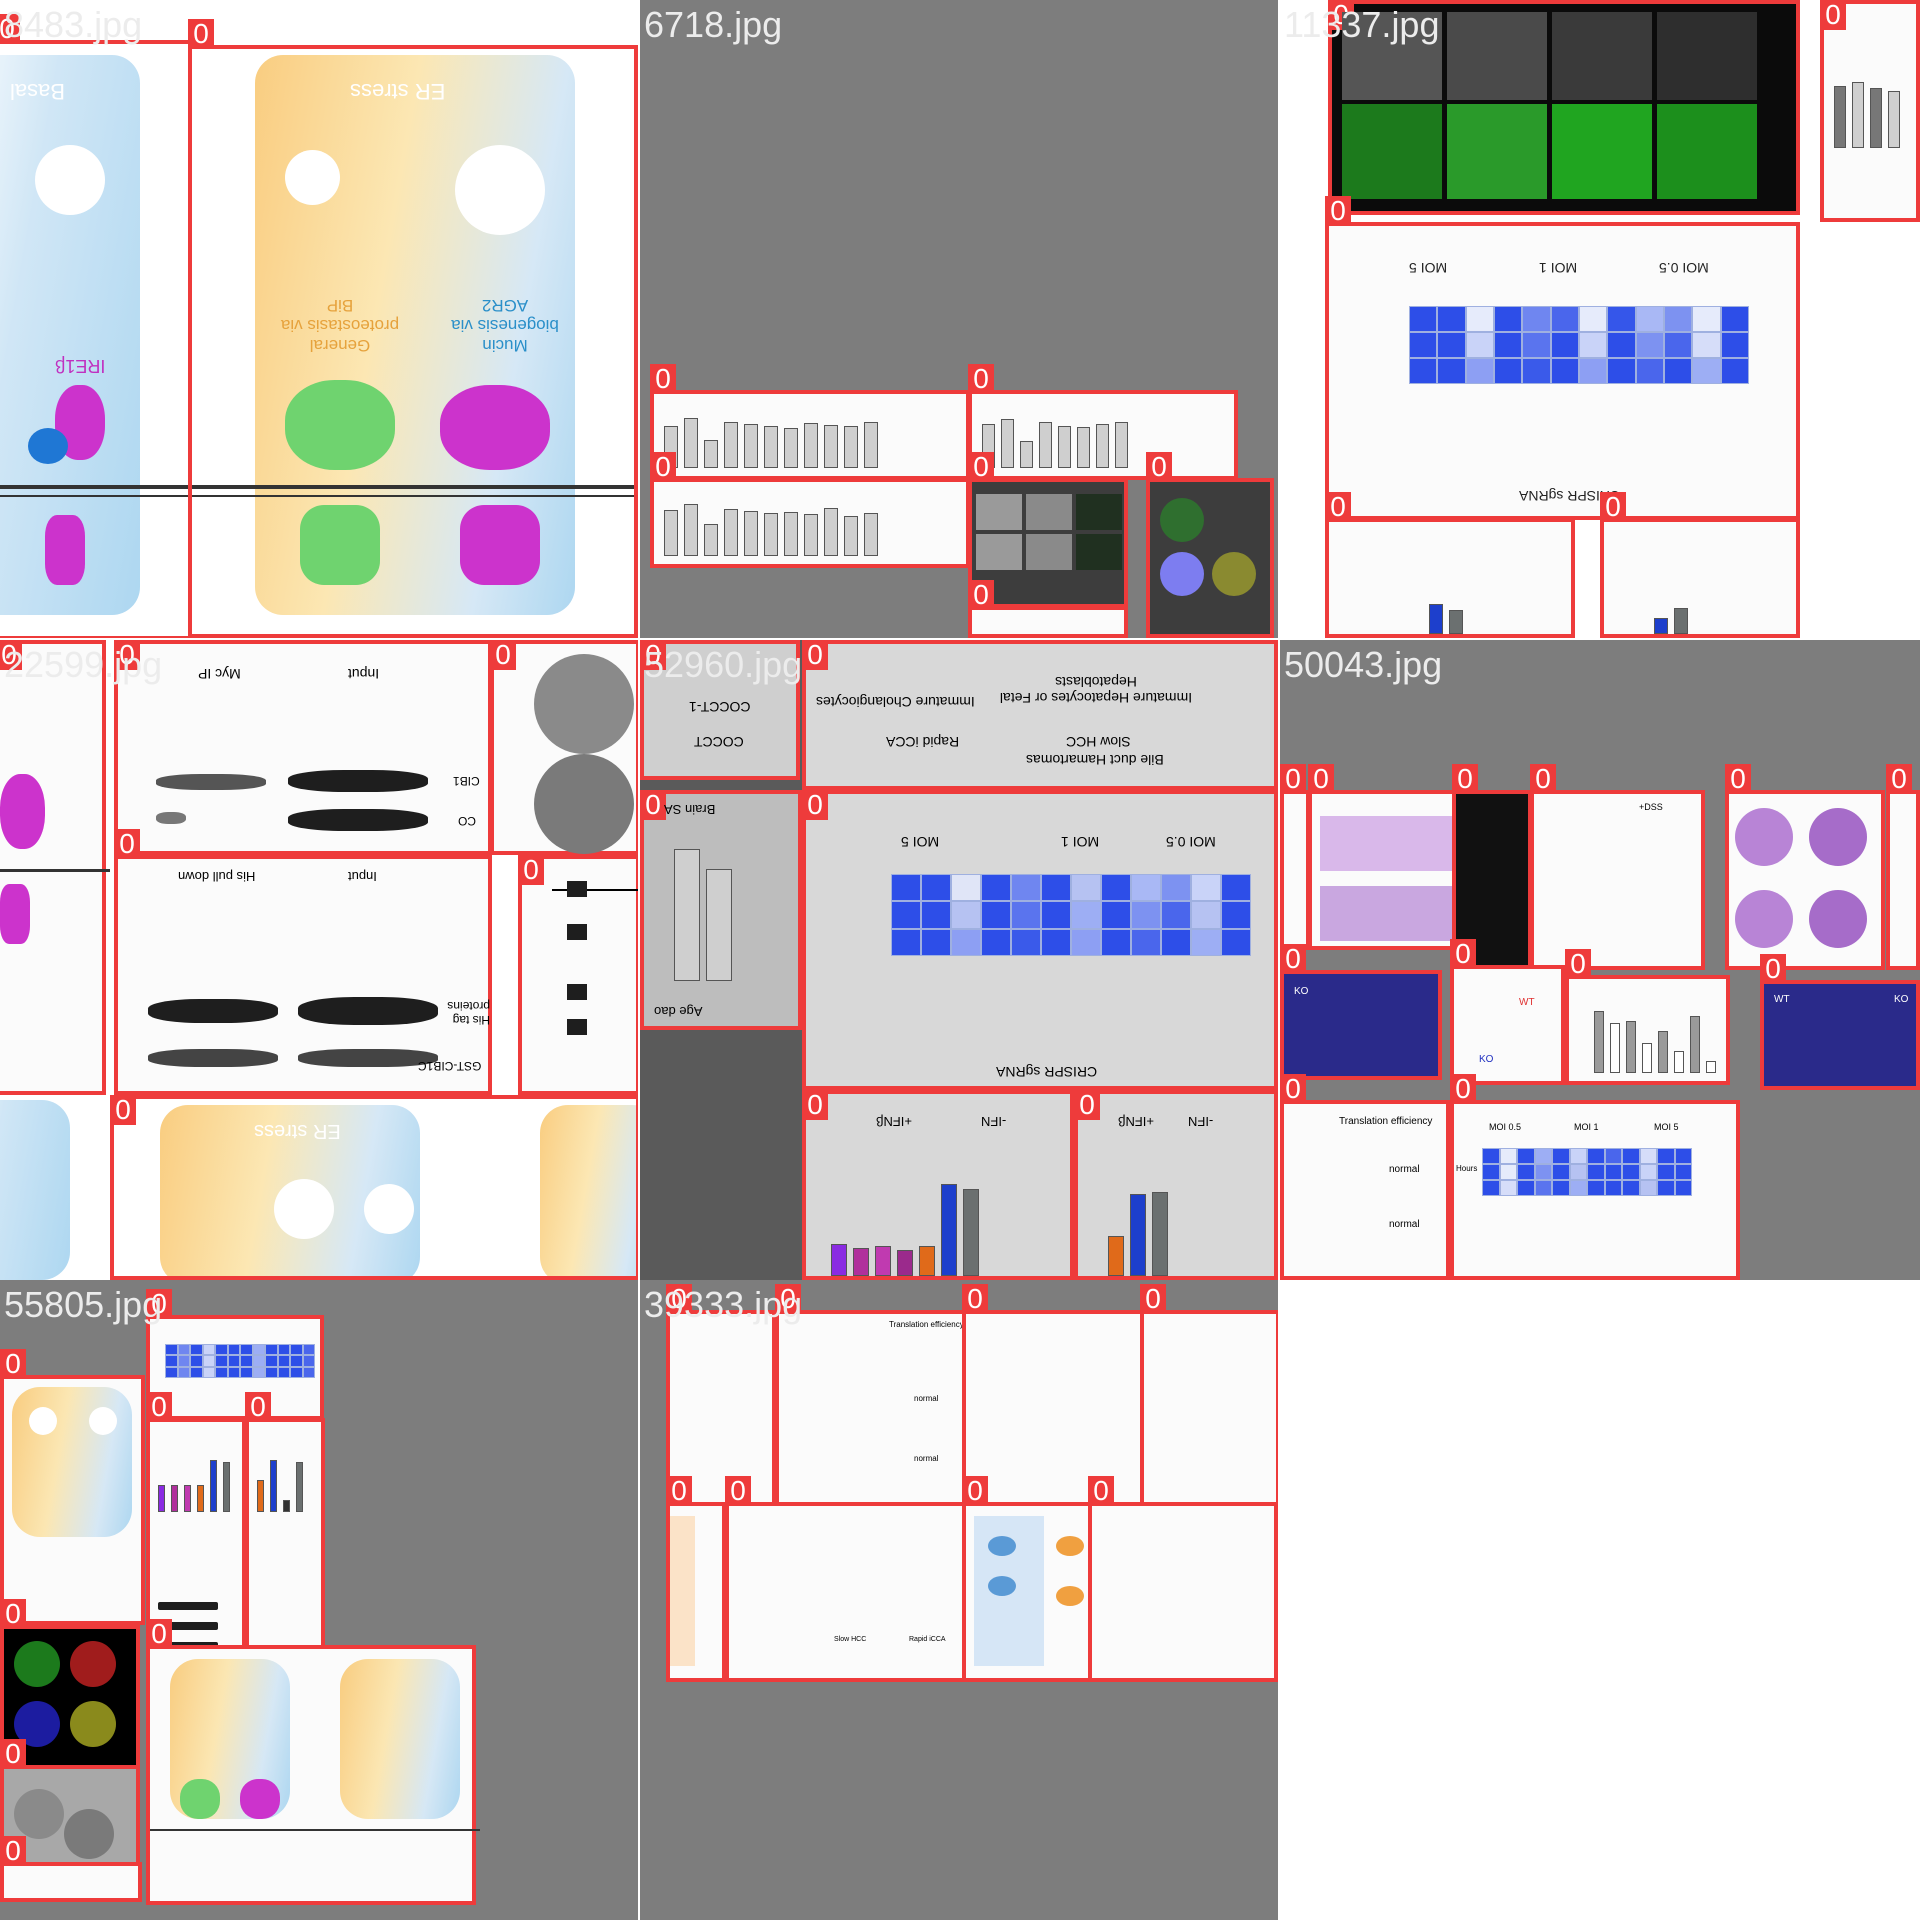  Describe the element at coordinates (1684, 268) in the screenshot. I see `moi-05-label: MOI 0.5` at that location.